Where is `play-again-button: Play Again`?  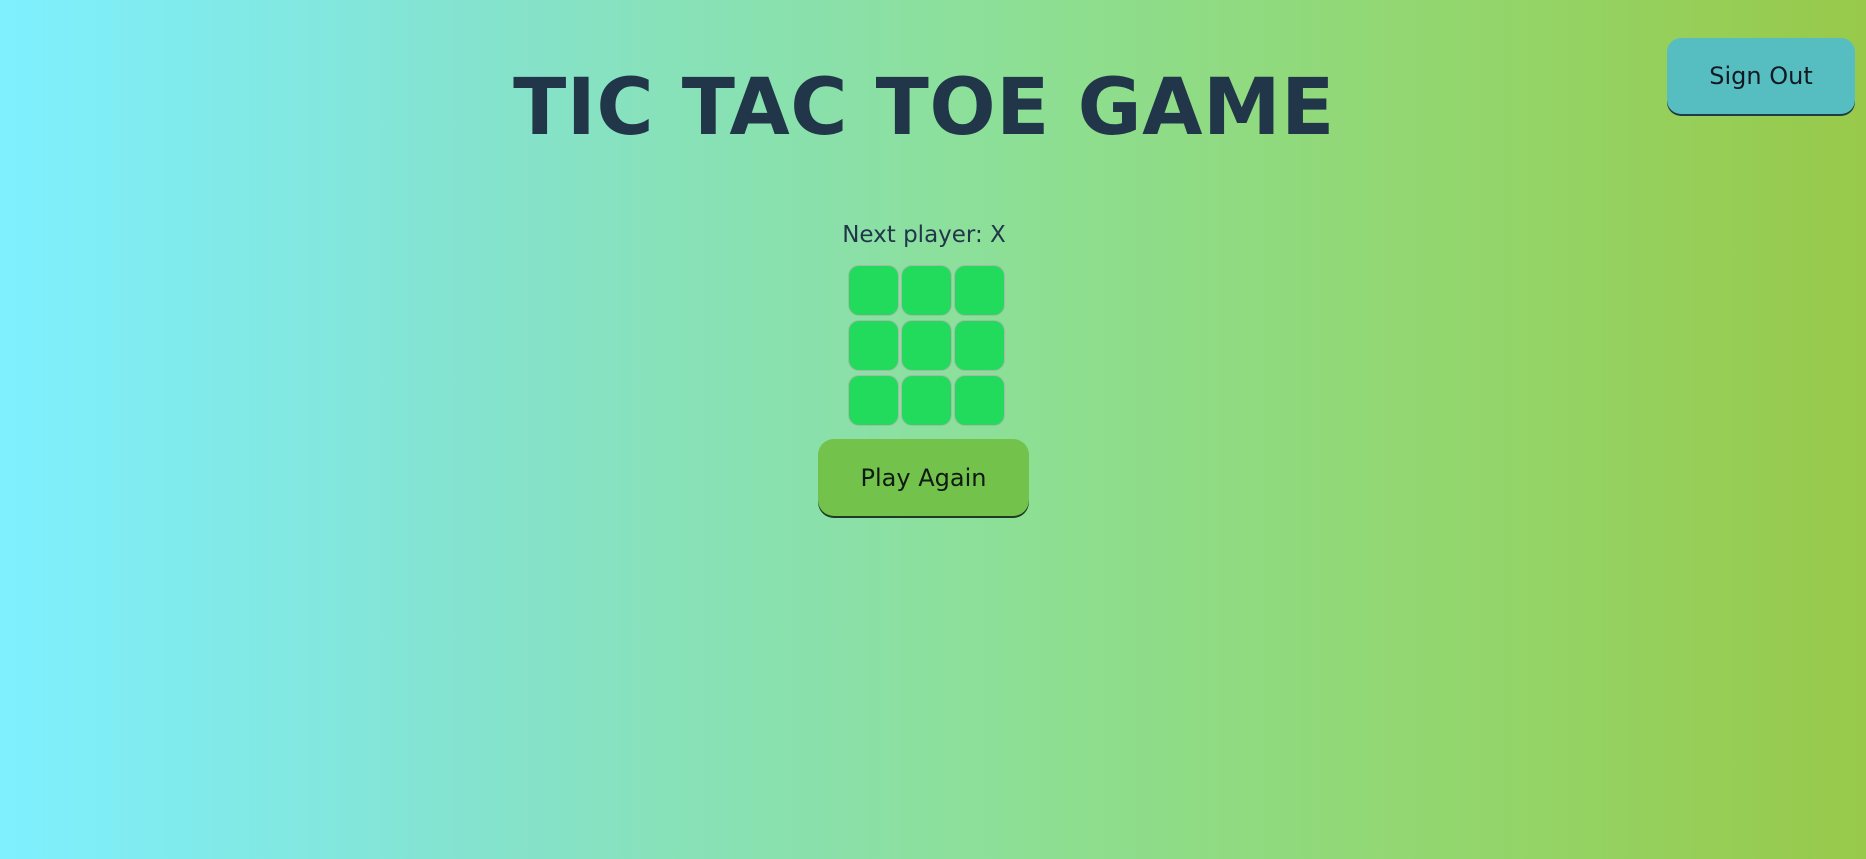 play-again-button: Play Again is located at coordinates (923, 477).